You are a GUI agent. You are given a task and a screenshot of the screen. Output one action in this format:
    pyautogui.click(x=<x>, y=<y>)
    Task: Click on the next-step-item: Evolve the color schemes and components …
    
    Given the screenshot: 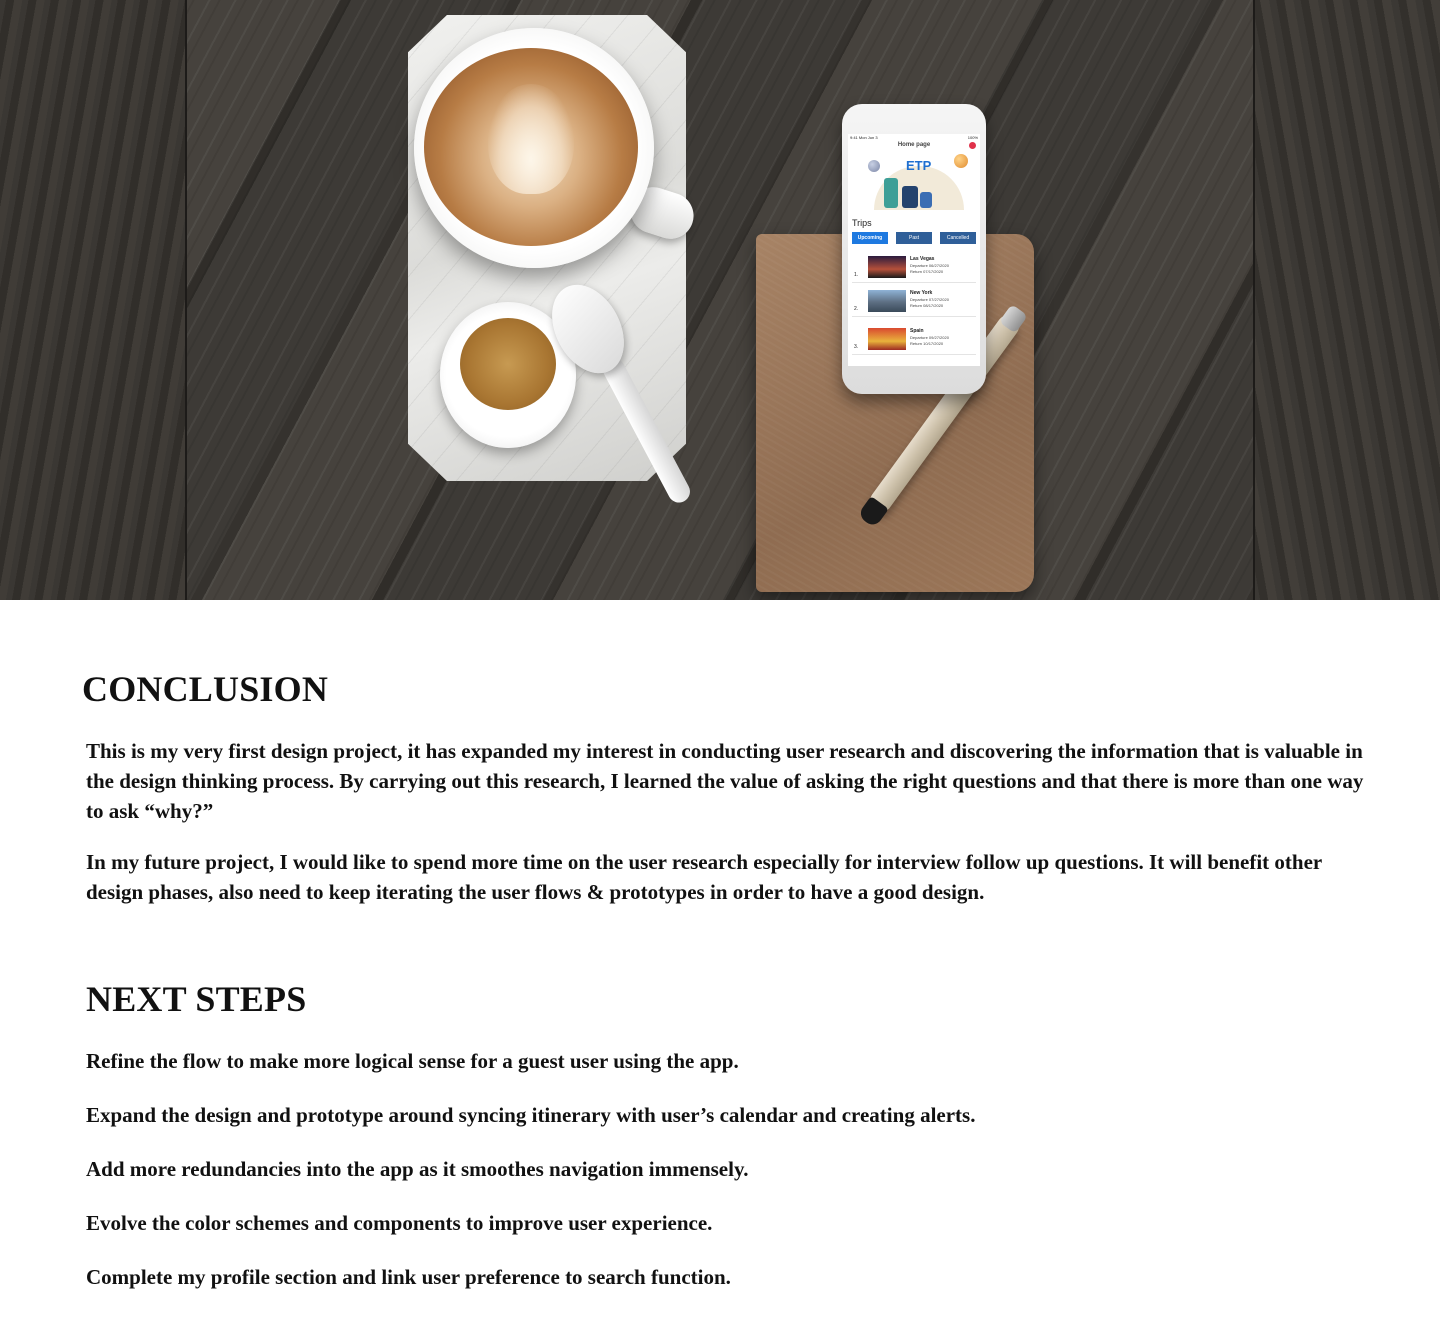 What is the action you would take?
    pyautogui.click(x=399, y=1223)
    